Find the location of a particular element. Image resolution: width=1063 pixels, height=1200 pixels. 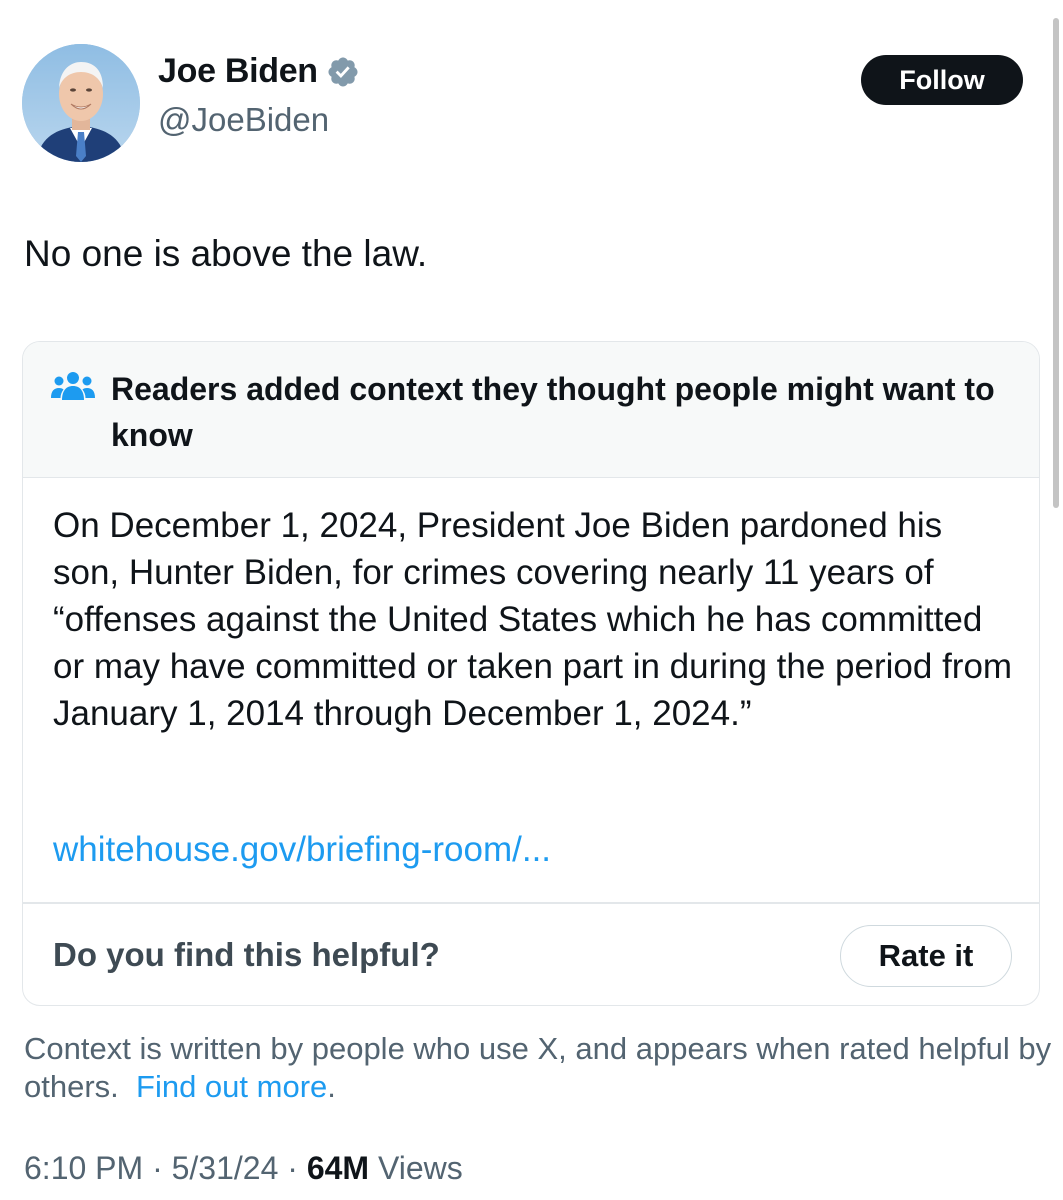

avatar-photo is located at coordinates (81, 103).